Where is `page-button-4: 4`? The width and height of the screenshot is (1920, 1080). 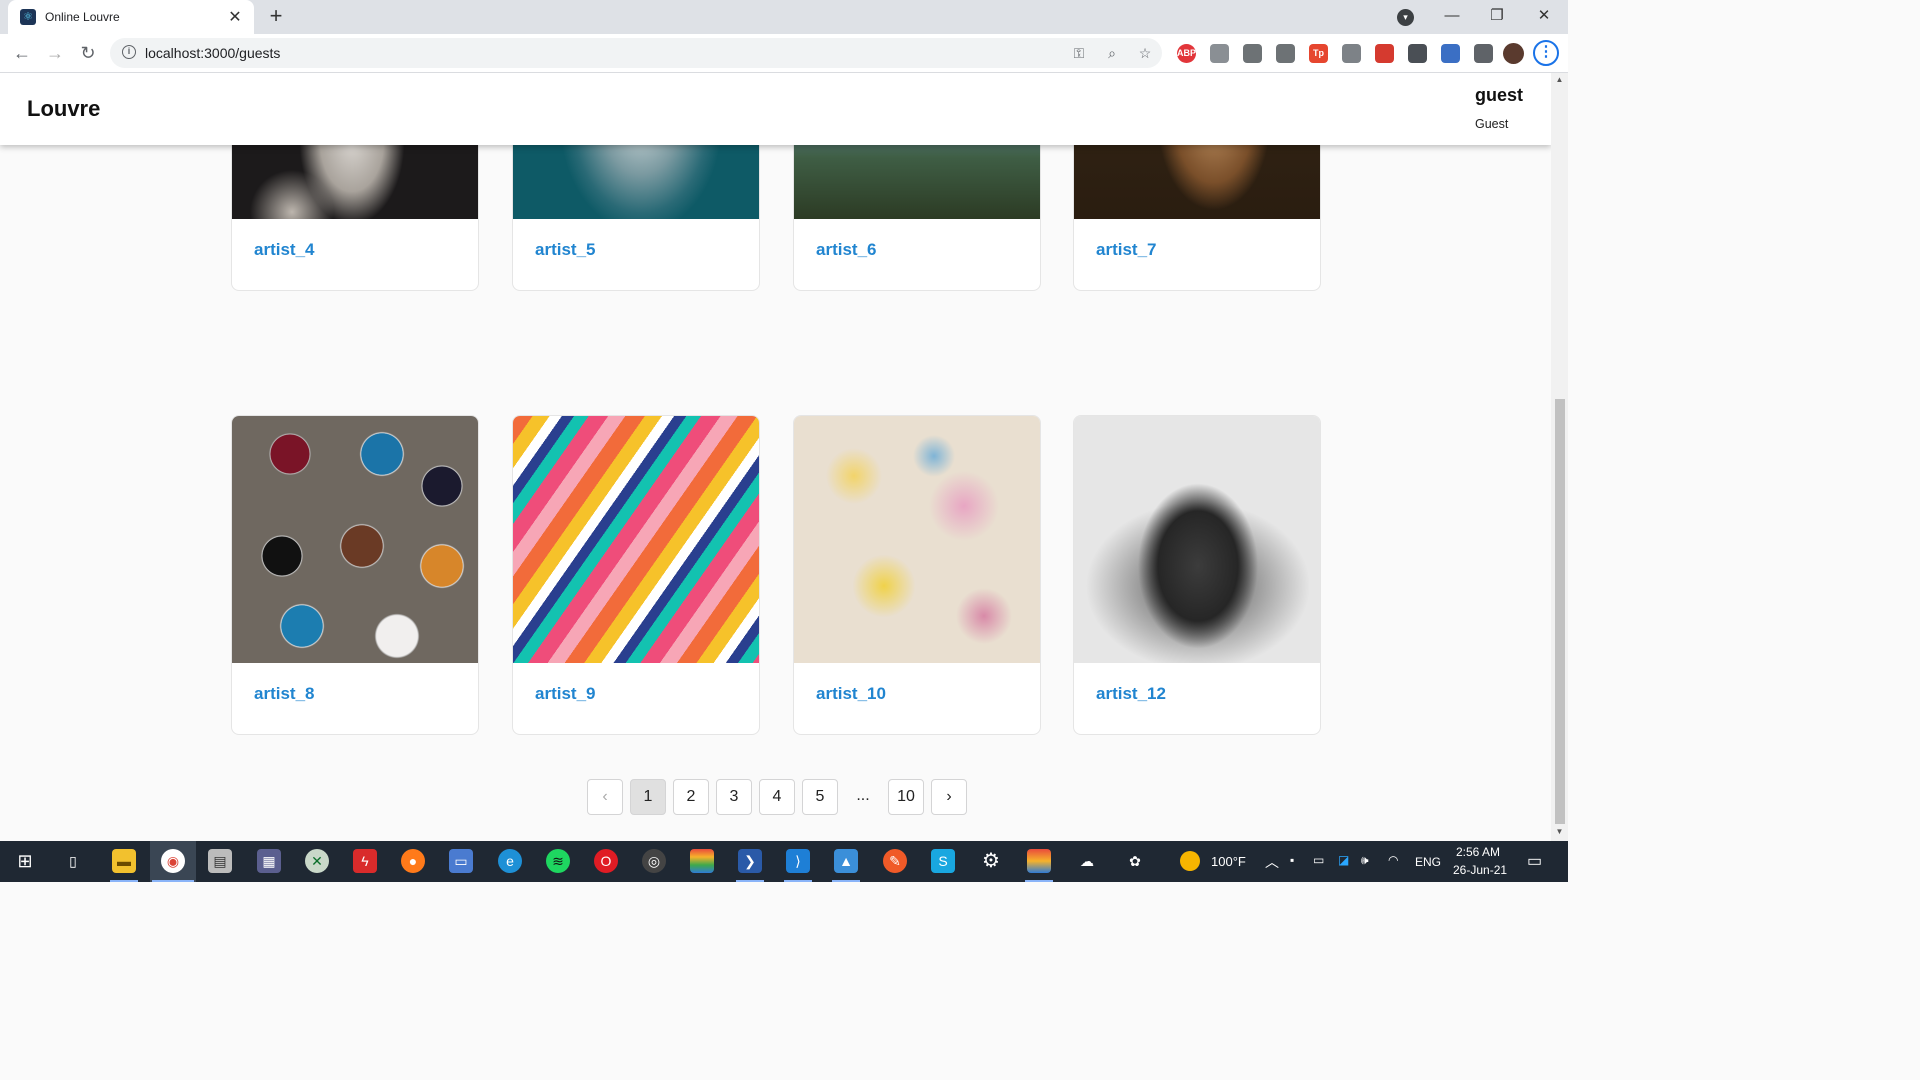
page-button-4: 4 is located at coordinates (777, 797).